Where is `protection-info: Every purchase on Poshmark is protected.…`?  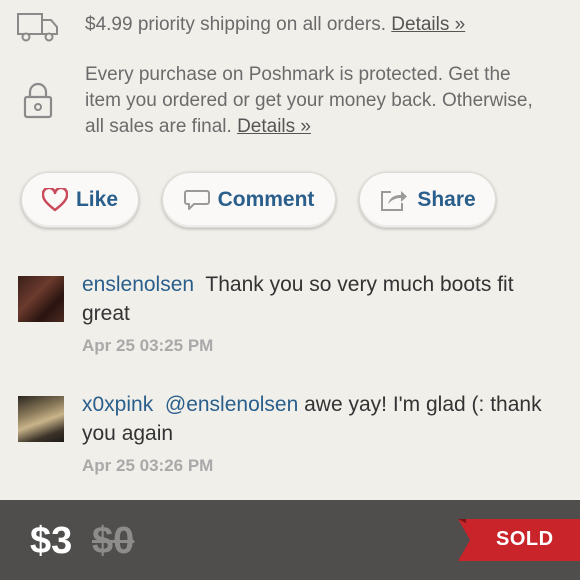
protection-info: Every purchase on Poshmark is protected.… is located at coordinates (290, 100).